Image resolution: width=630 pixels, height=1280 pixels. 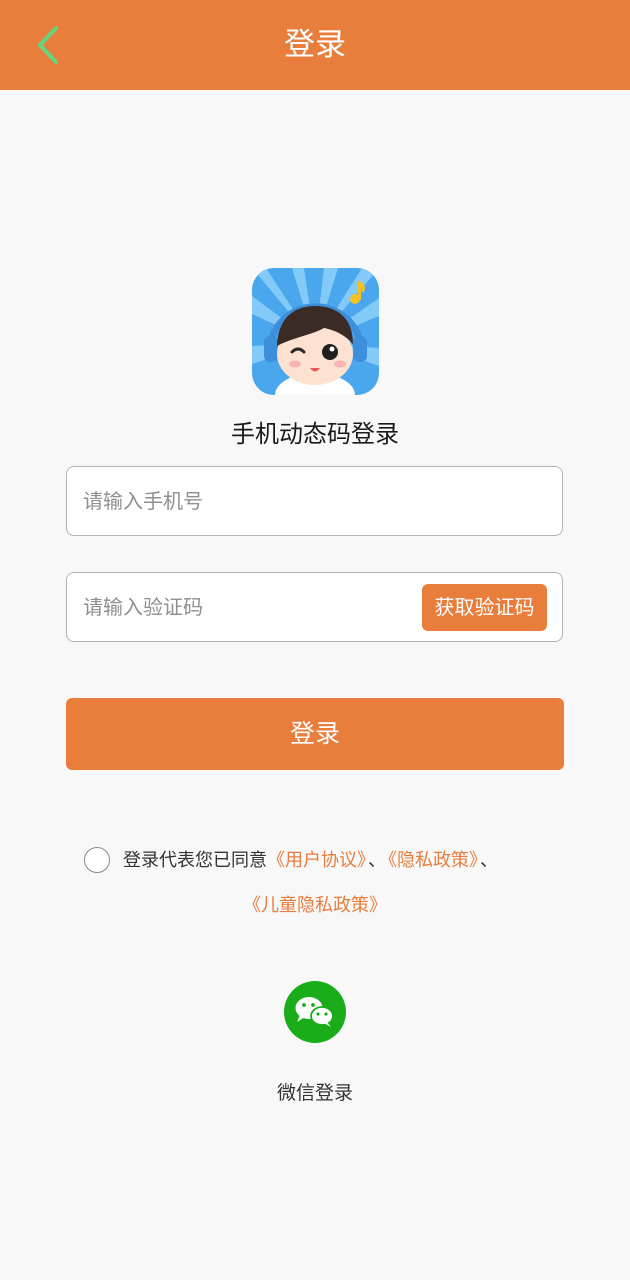 I want to click on agreement-text-line2: 《儿童隐私政策》, so click(x=315, y=906).